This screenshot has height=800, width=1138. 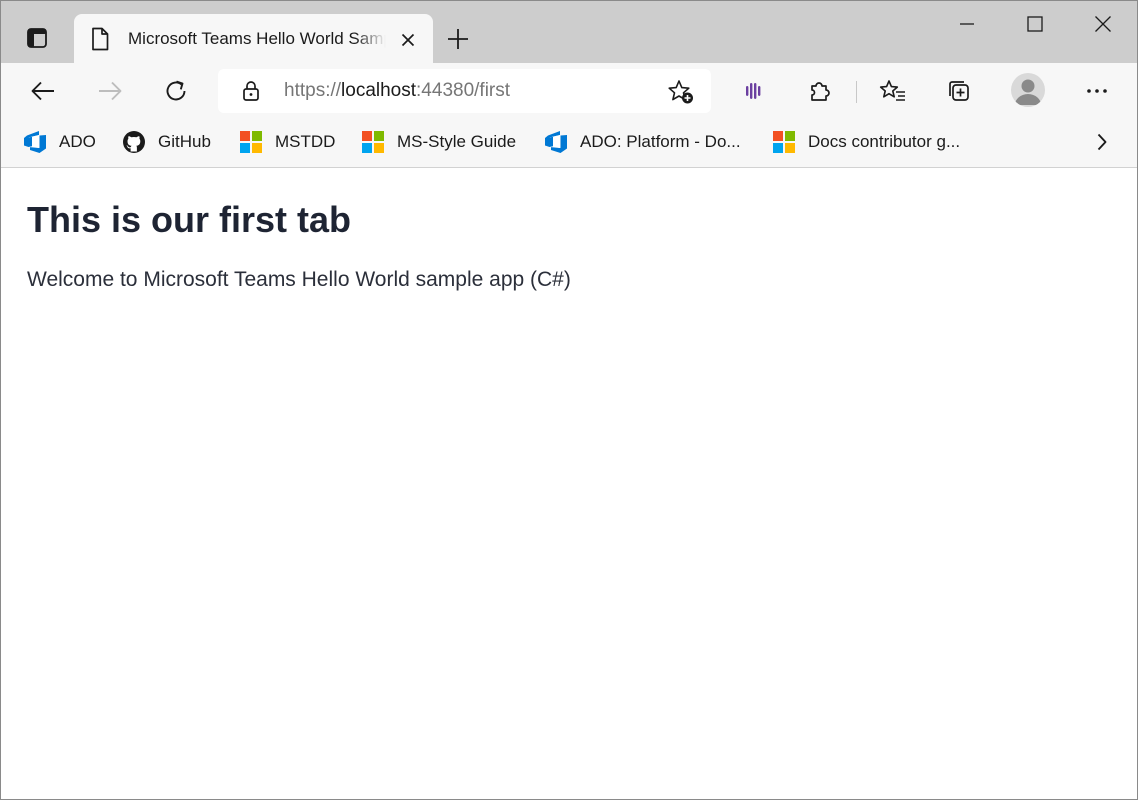 I want to click on toolbar-separator, so click(x=856, y=92).